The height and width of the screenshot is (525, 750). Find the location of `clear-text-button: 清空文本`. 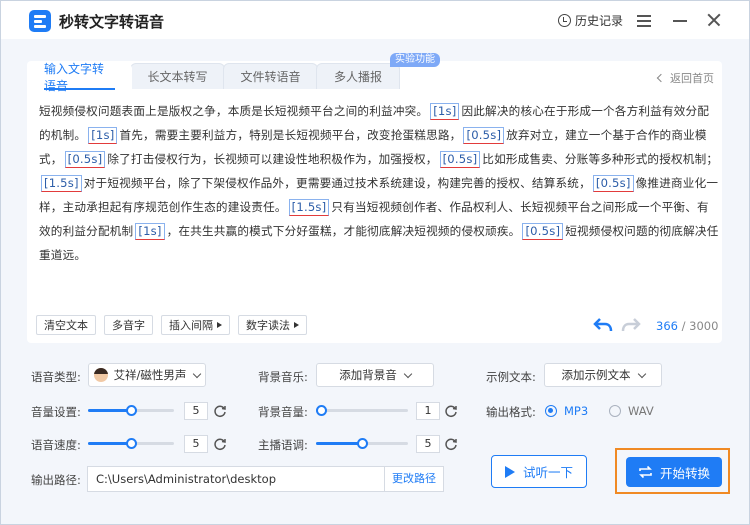

clear-text-button: 清空文本 is located at coordinates (66, 325).